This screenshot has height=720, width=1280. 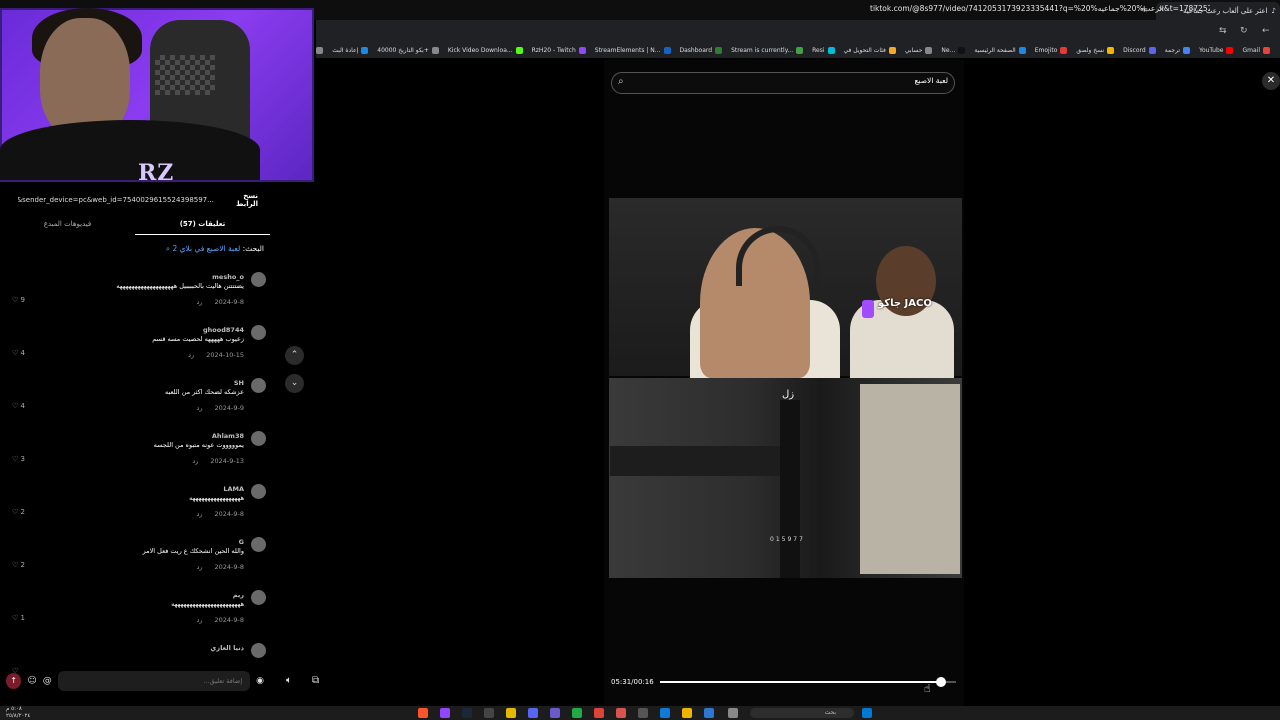 What do you see at coordinates (18, 713) in the screenshot?
I see `taskbar-clock: ٥:٠٨ م ٢٥/٨/٢٠٢٤` at bounding box center [18, 713].